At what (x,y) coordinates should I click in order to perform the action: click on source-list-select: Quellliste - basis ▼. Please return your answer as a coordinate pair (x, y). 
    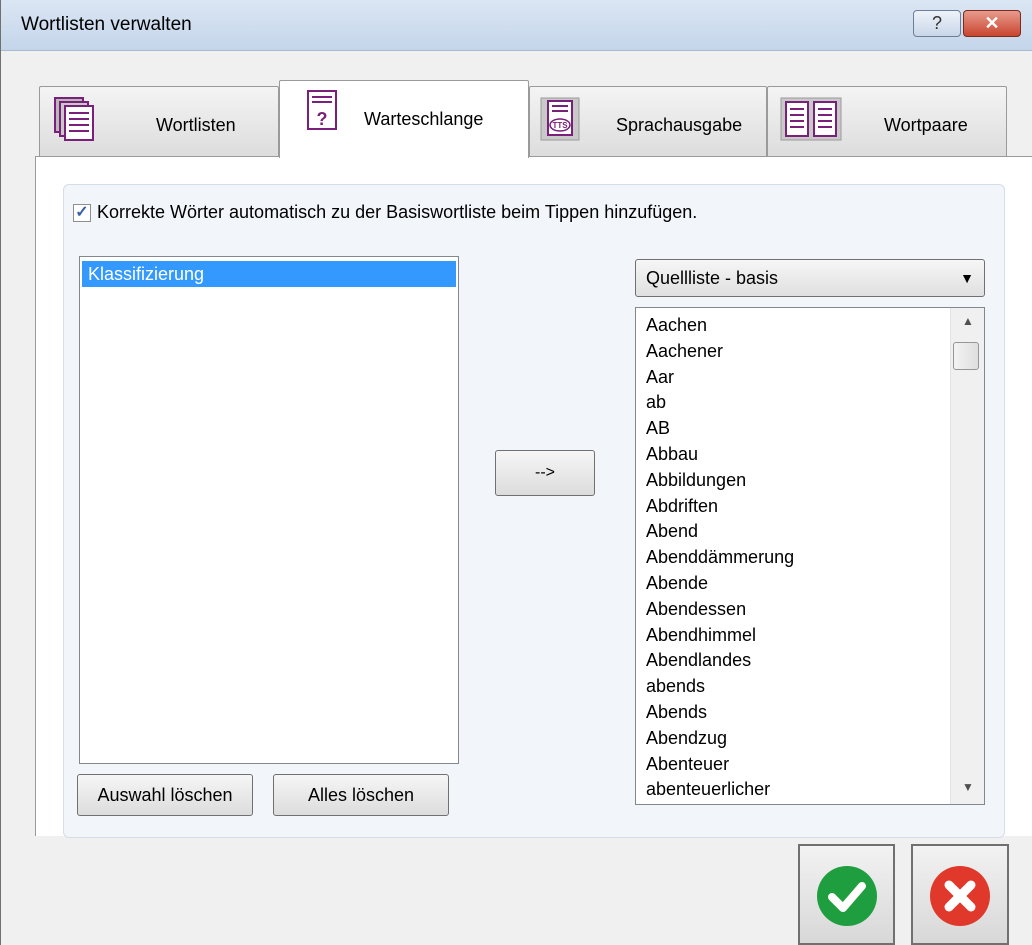
    Looking at the image, I should click on (810, 278).